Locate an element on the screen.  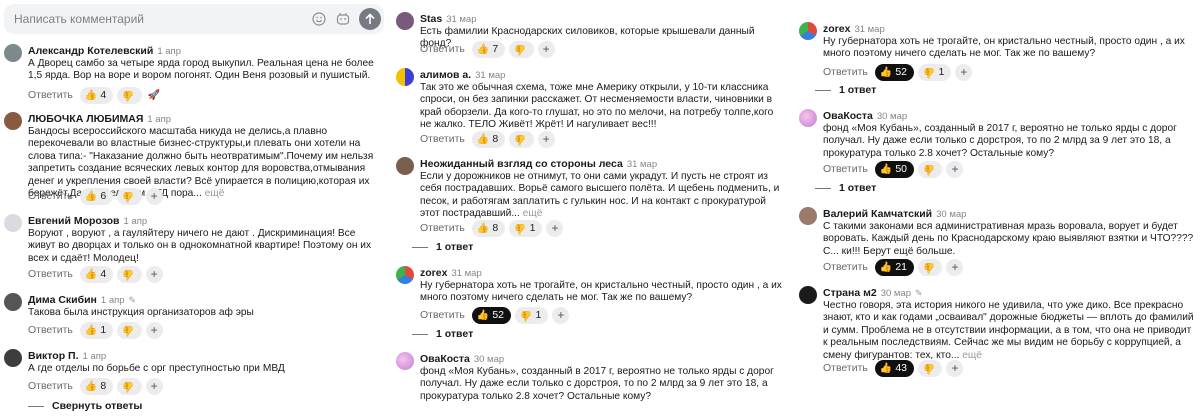
author-name: Stas is located at coordinates (431, 19).